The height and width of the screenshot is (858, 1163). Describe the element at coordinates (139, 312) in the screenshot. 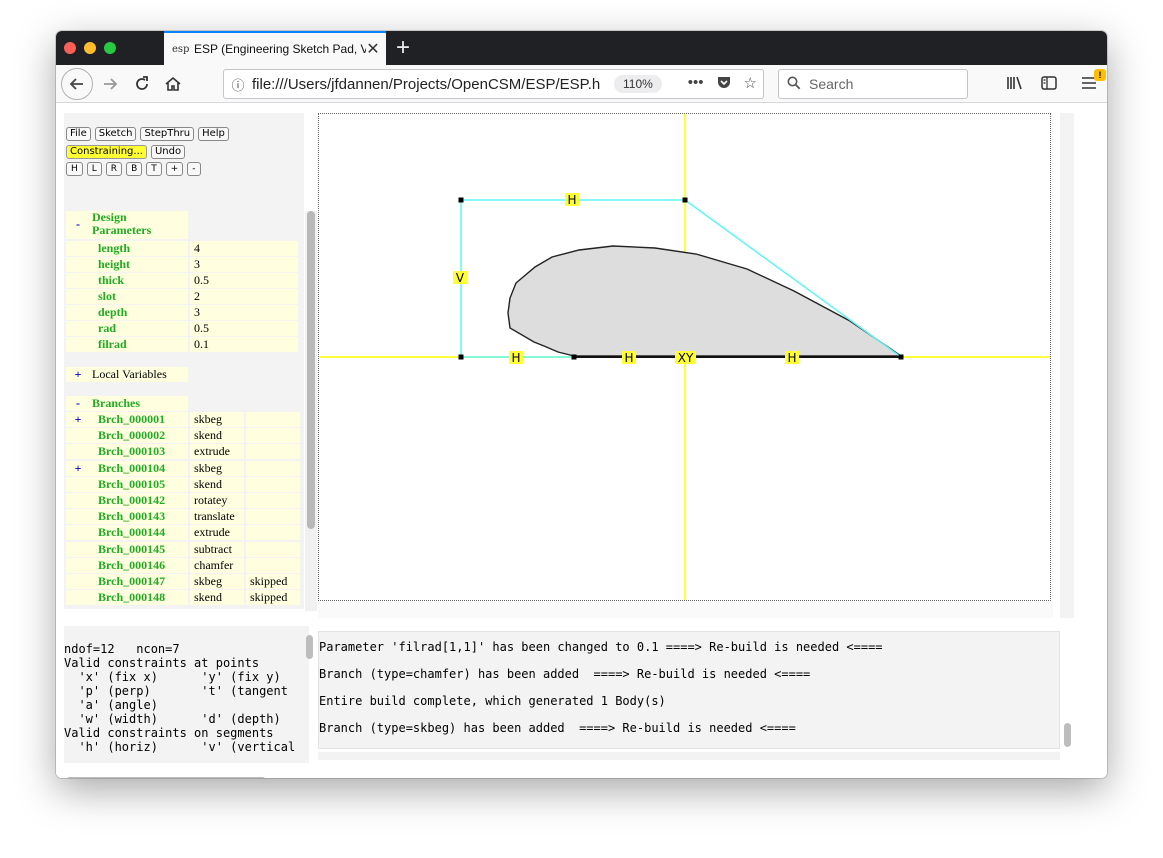

I see `param-name: depth` at that location.